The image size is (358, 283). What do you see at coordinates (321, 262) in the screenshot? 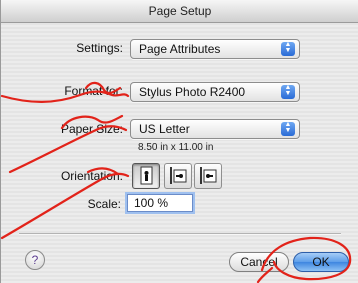
I see `ok-button: OK` at bounding box center [321, 262].